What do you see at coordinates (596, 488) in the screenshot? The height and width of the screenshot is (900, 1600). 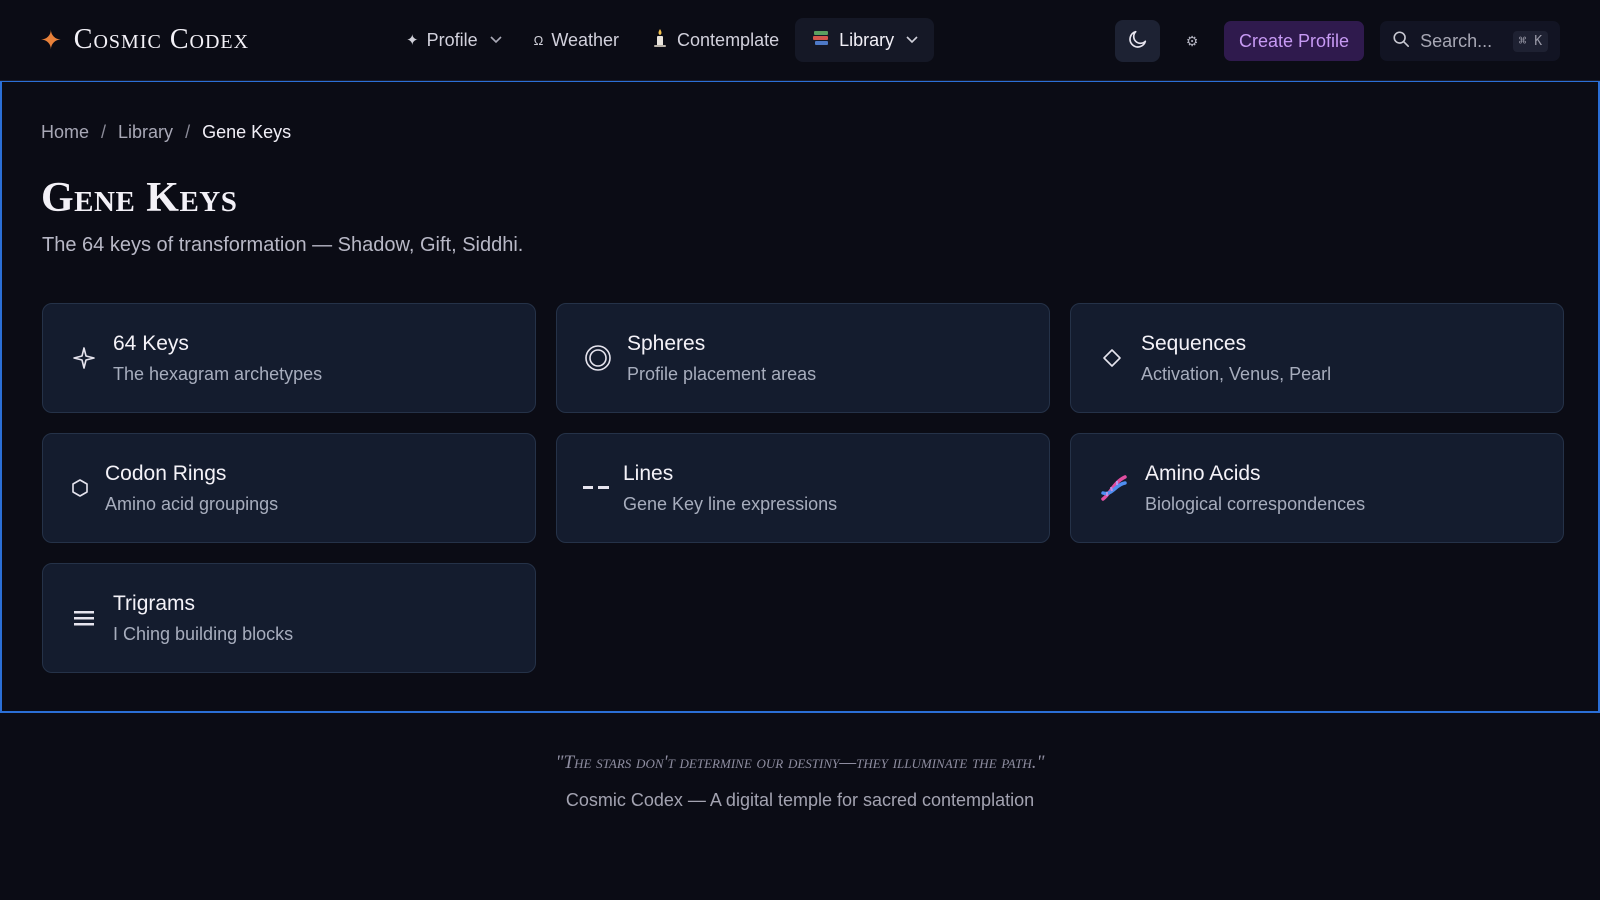 I see `broken-line-icon` at bounding box center [596, 488].